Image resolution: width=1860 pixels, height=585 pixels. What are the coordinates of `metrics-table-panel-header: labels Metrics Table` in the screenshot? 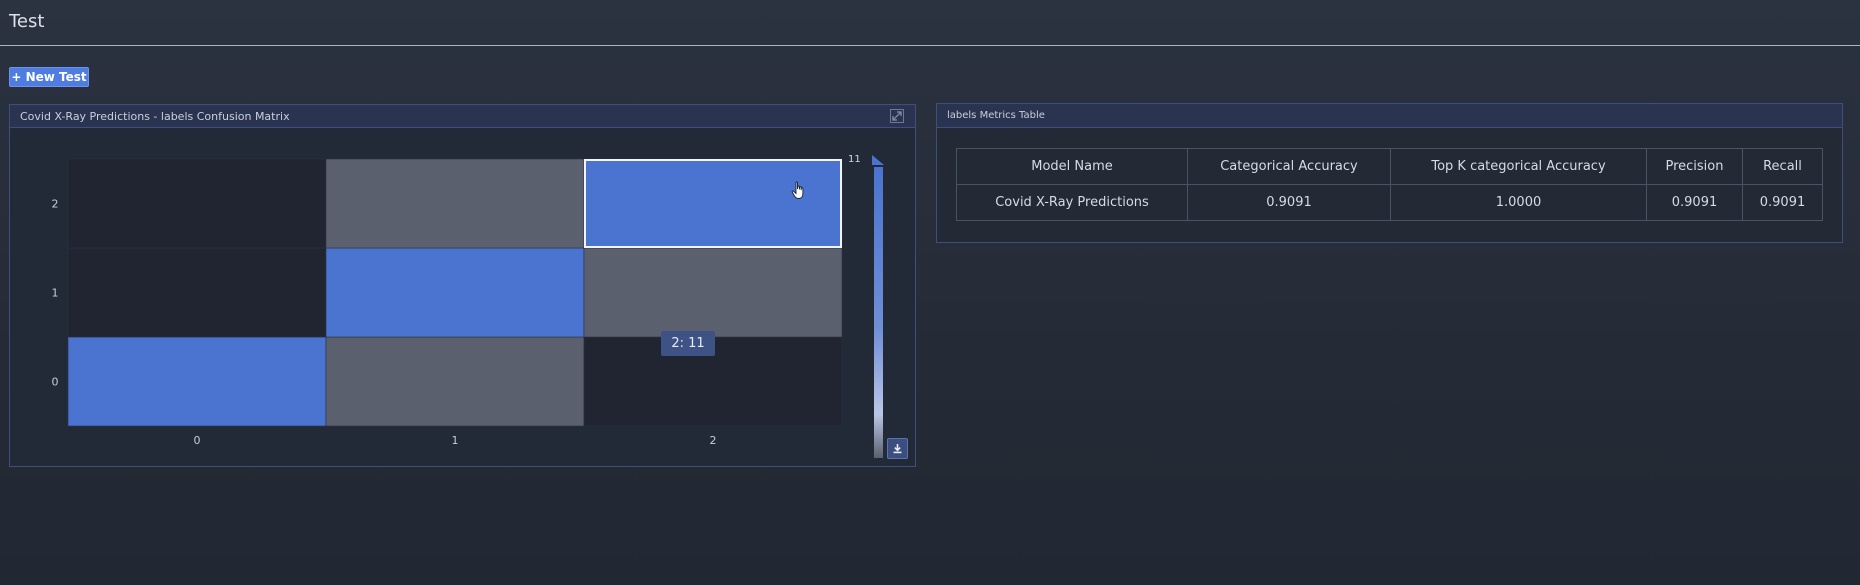 It's located at (1389, 116).